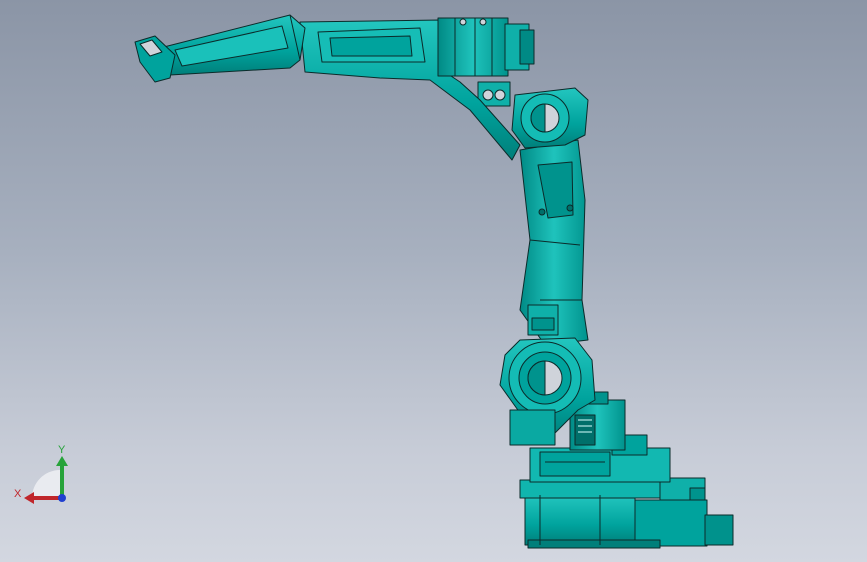  Describe the element at coordinates (18, 494) in the screenshot. I see `triad-x-label: X` at that location.